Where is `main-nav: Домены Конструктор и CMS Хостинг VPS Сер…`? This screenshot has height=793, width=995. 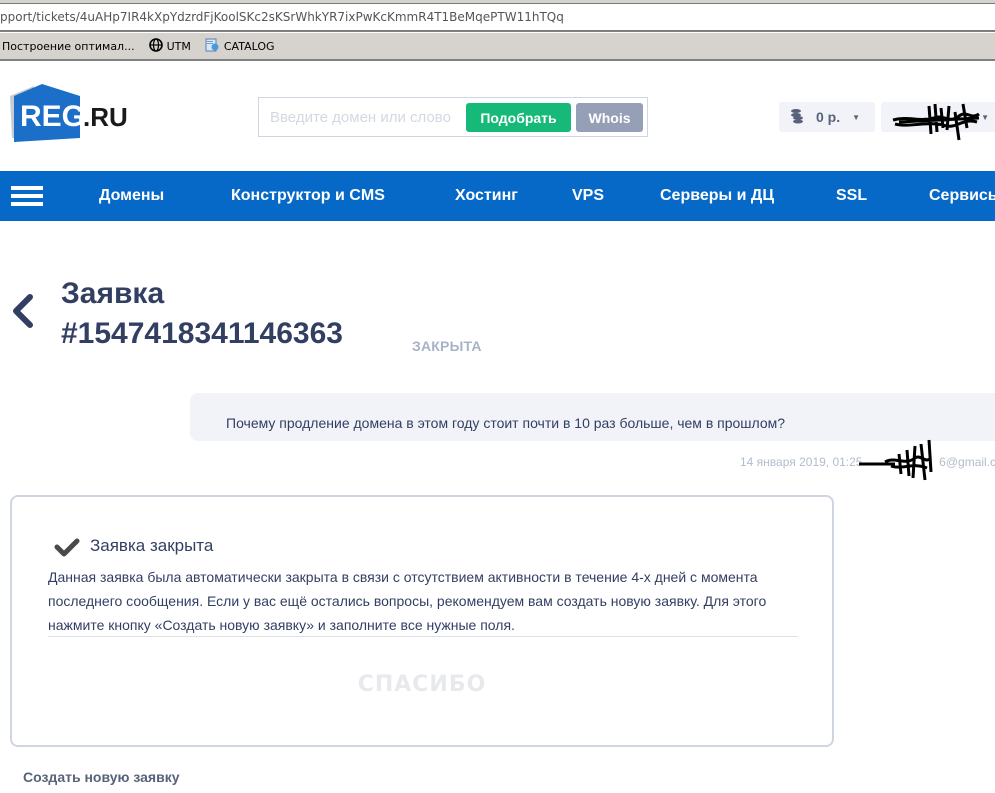 main-nav: Домены Конструктор и CMS Хостинг VPS Сер… is located at coordinates (497, 196).